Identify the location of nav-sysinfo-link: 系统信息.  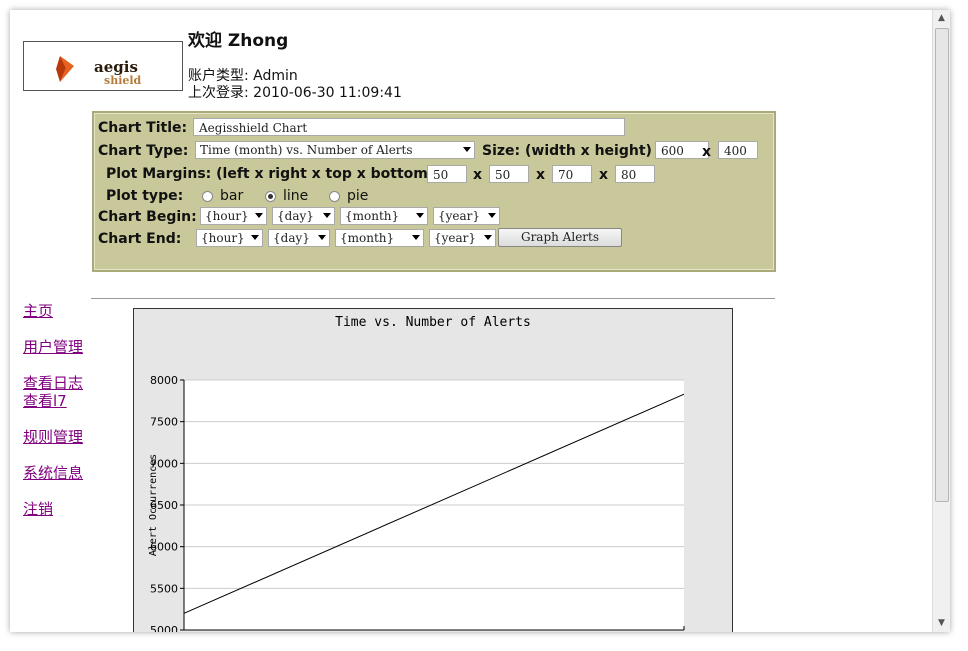
(53, 472).